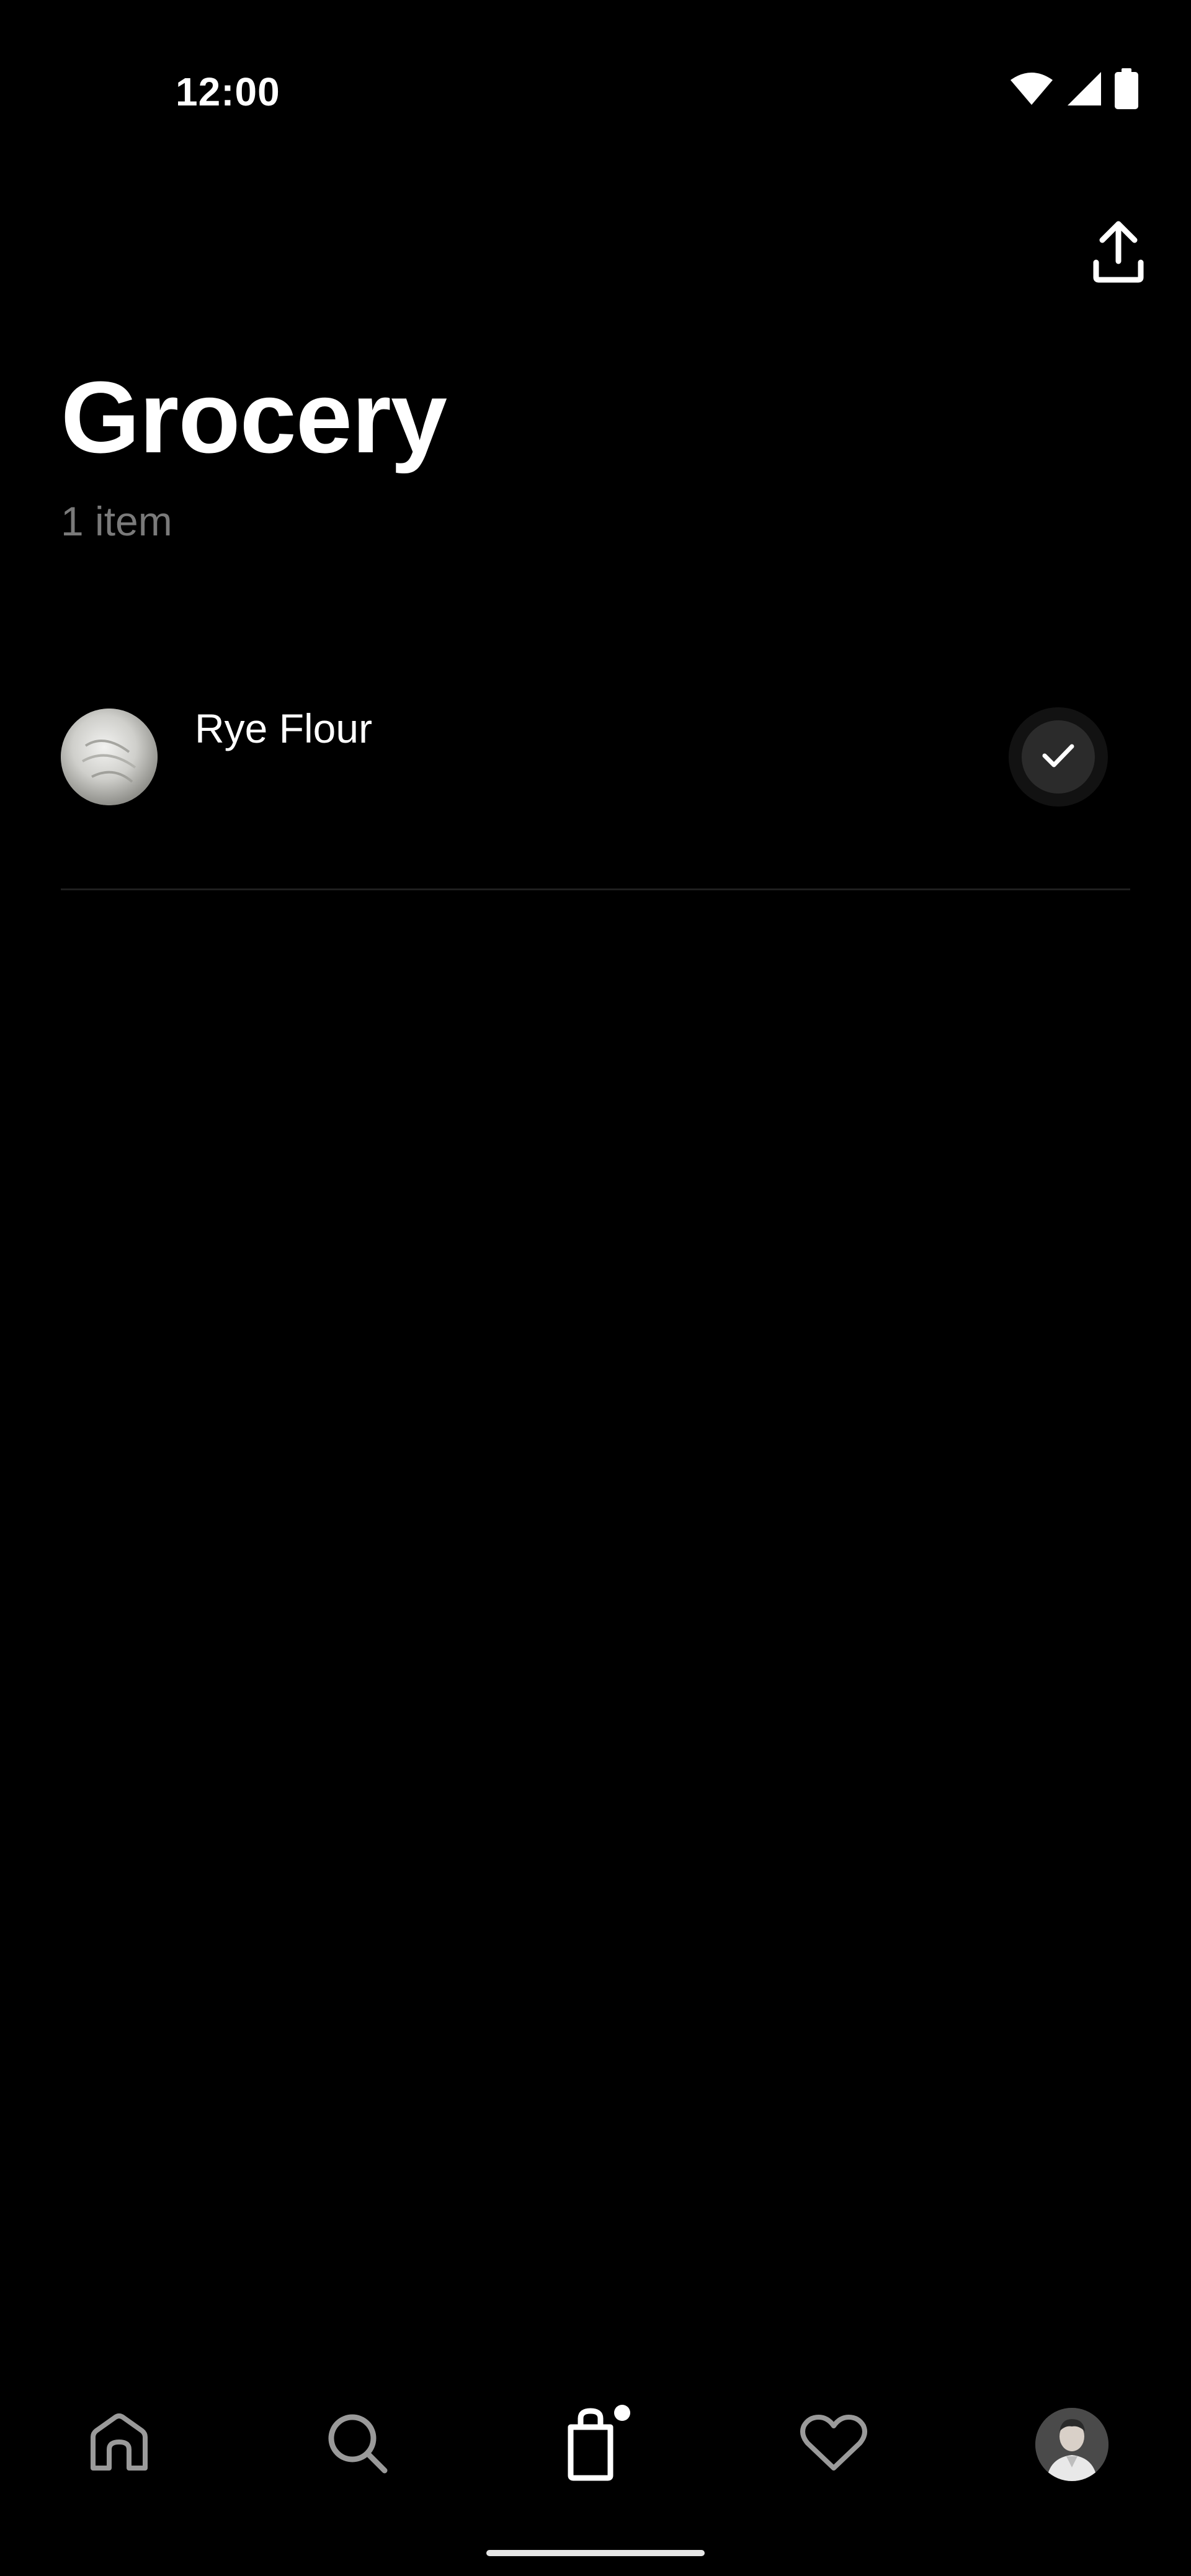 This screenshot has height=2576, width=1191. I want to click on nav-favorites, so click(834, 2444).